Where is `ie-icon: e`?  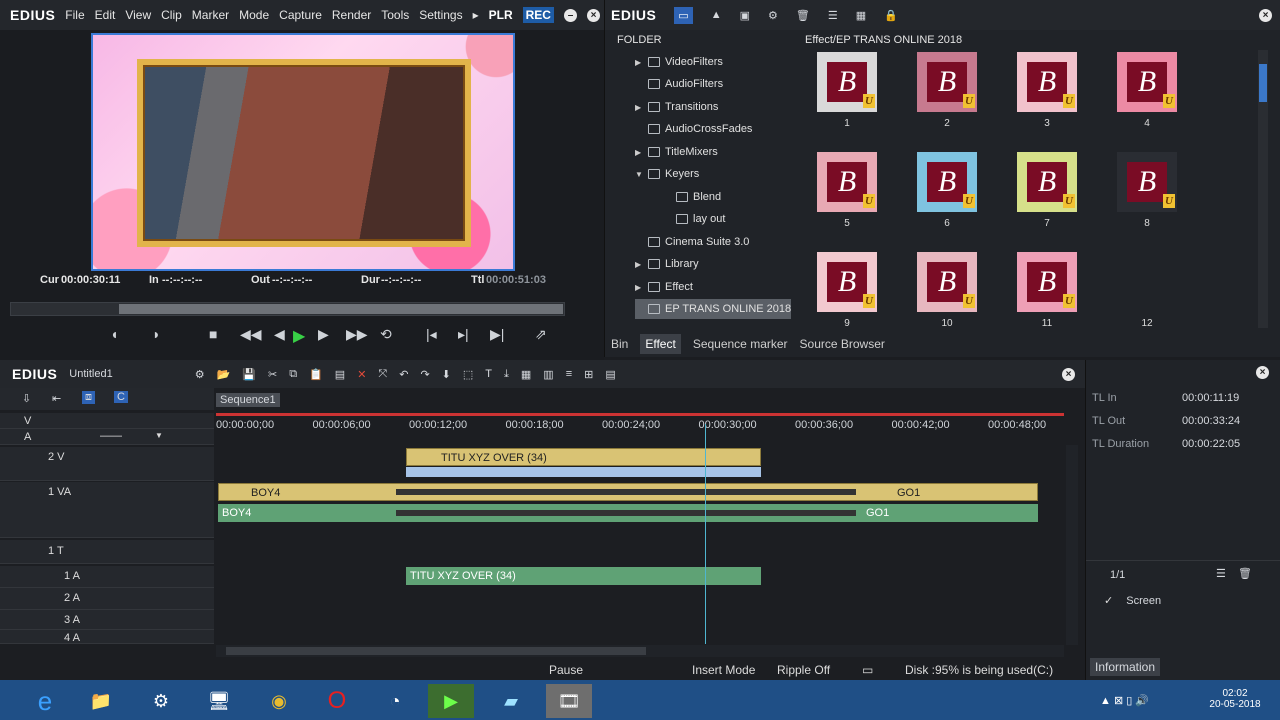
ie-icon: e is located at coordinates (45, 701).